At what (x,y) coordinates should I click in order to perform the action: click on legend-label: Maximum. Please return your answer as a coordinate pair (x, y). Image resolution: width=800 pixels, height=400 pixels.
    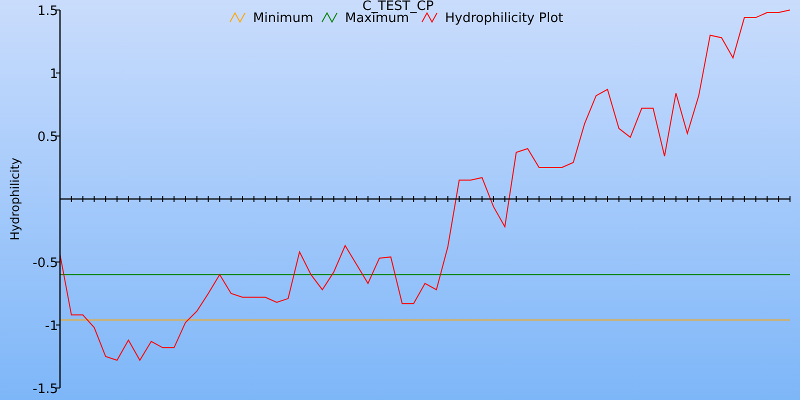
    Looking at the image, I should click on (377, 18).